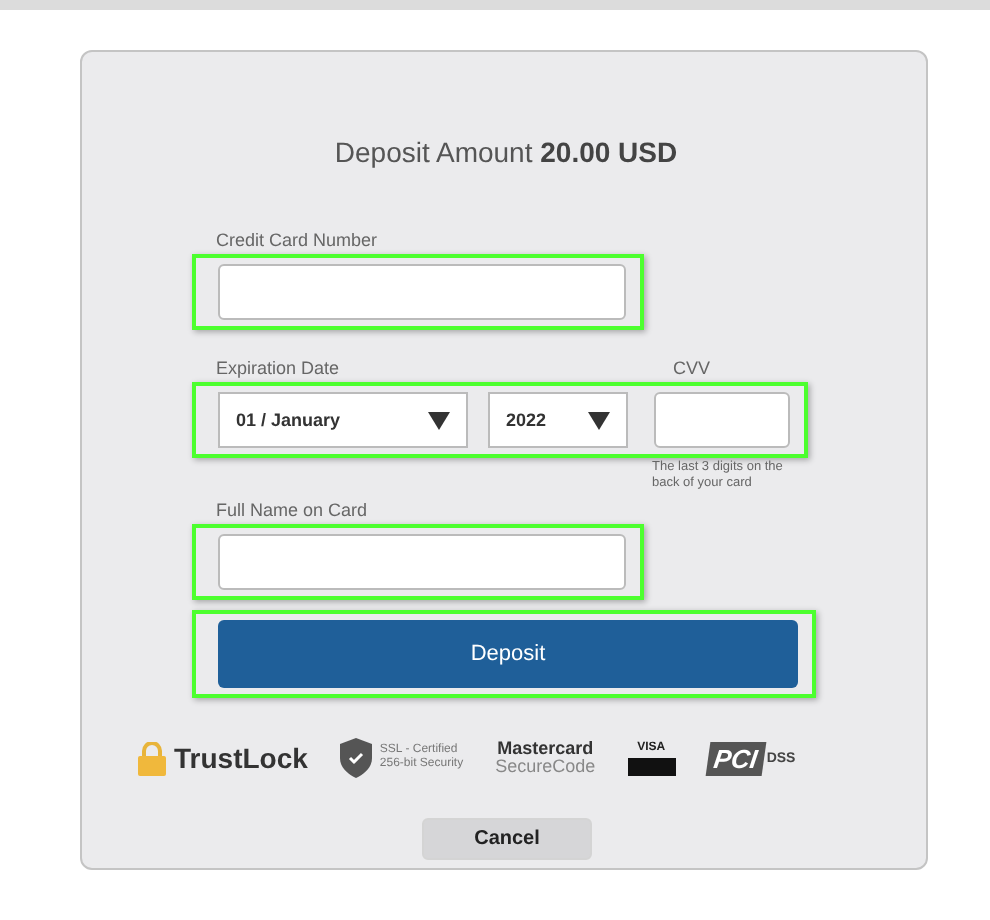  Describe the element at coordinates (422, 292) in the screenshot. I see `card-number-field` at that location.